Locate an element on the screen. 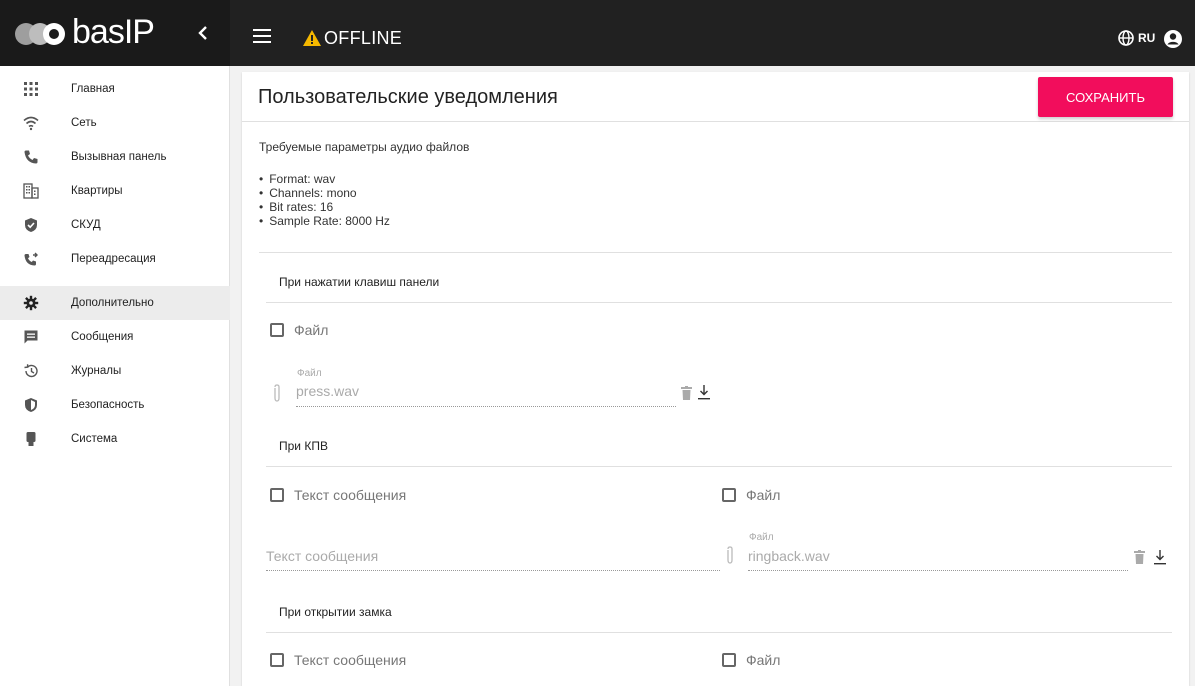 Image resolution: width=1195 pixels, height=686 pixels. press-file-checkbox: Файл is located at coordinates (299, 330).